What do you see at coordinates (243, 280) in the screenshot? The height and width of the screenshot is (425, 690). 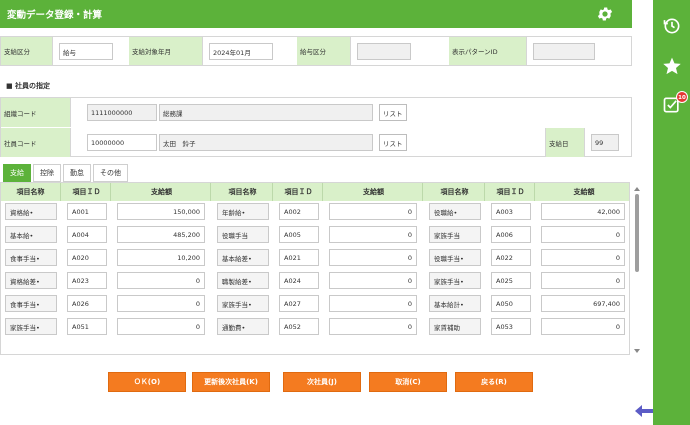 I see `item-name-cell: 職製給差•` at bounding box center [243, 280].